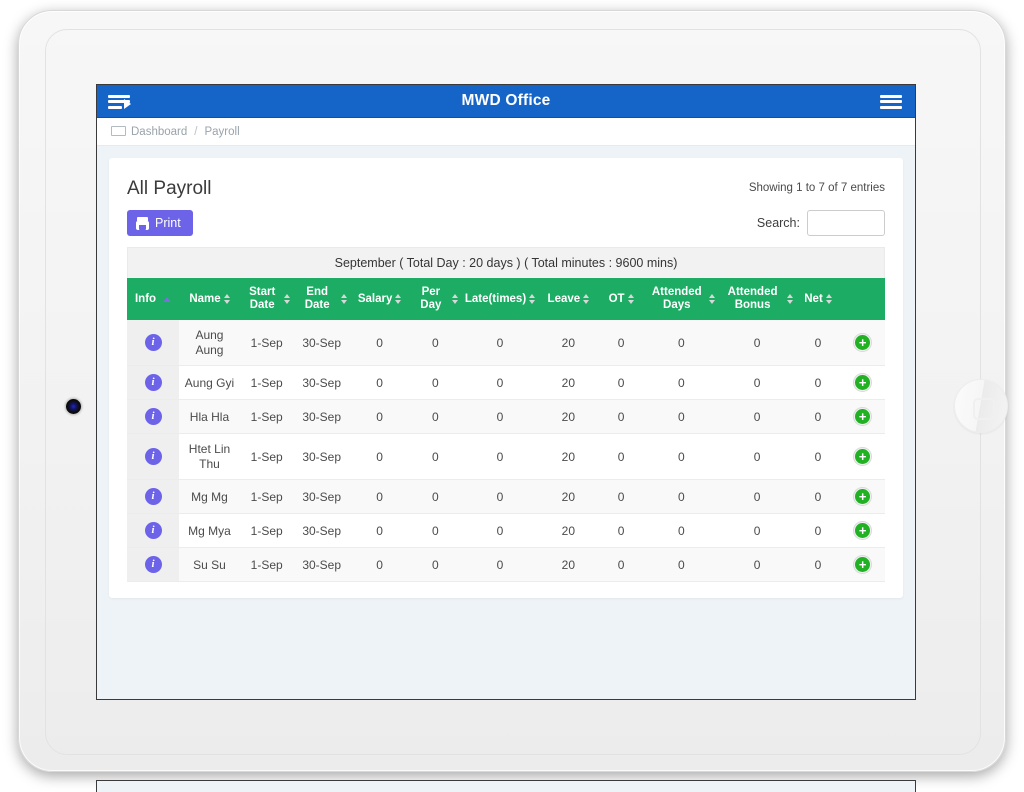  I want to click on table-row: i Aung Aung 1-Sep 30-Sep 0 0 0 20 0 0 0 0 +, so click(506, 343).